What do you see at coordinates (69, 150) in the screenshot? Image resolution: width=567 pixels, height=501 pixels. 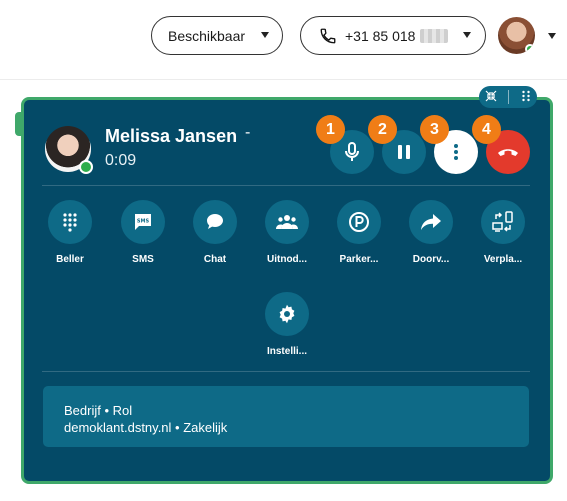 I see `caller-avatar` at bounding box center [69, 150].